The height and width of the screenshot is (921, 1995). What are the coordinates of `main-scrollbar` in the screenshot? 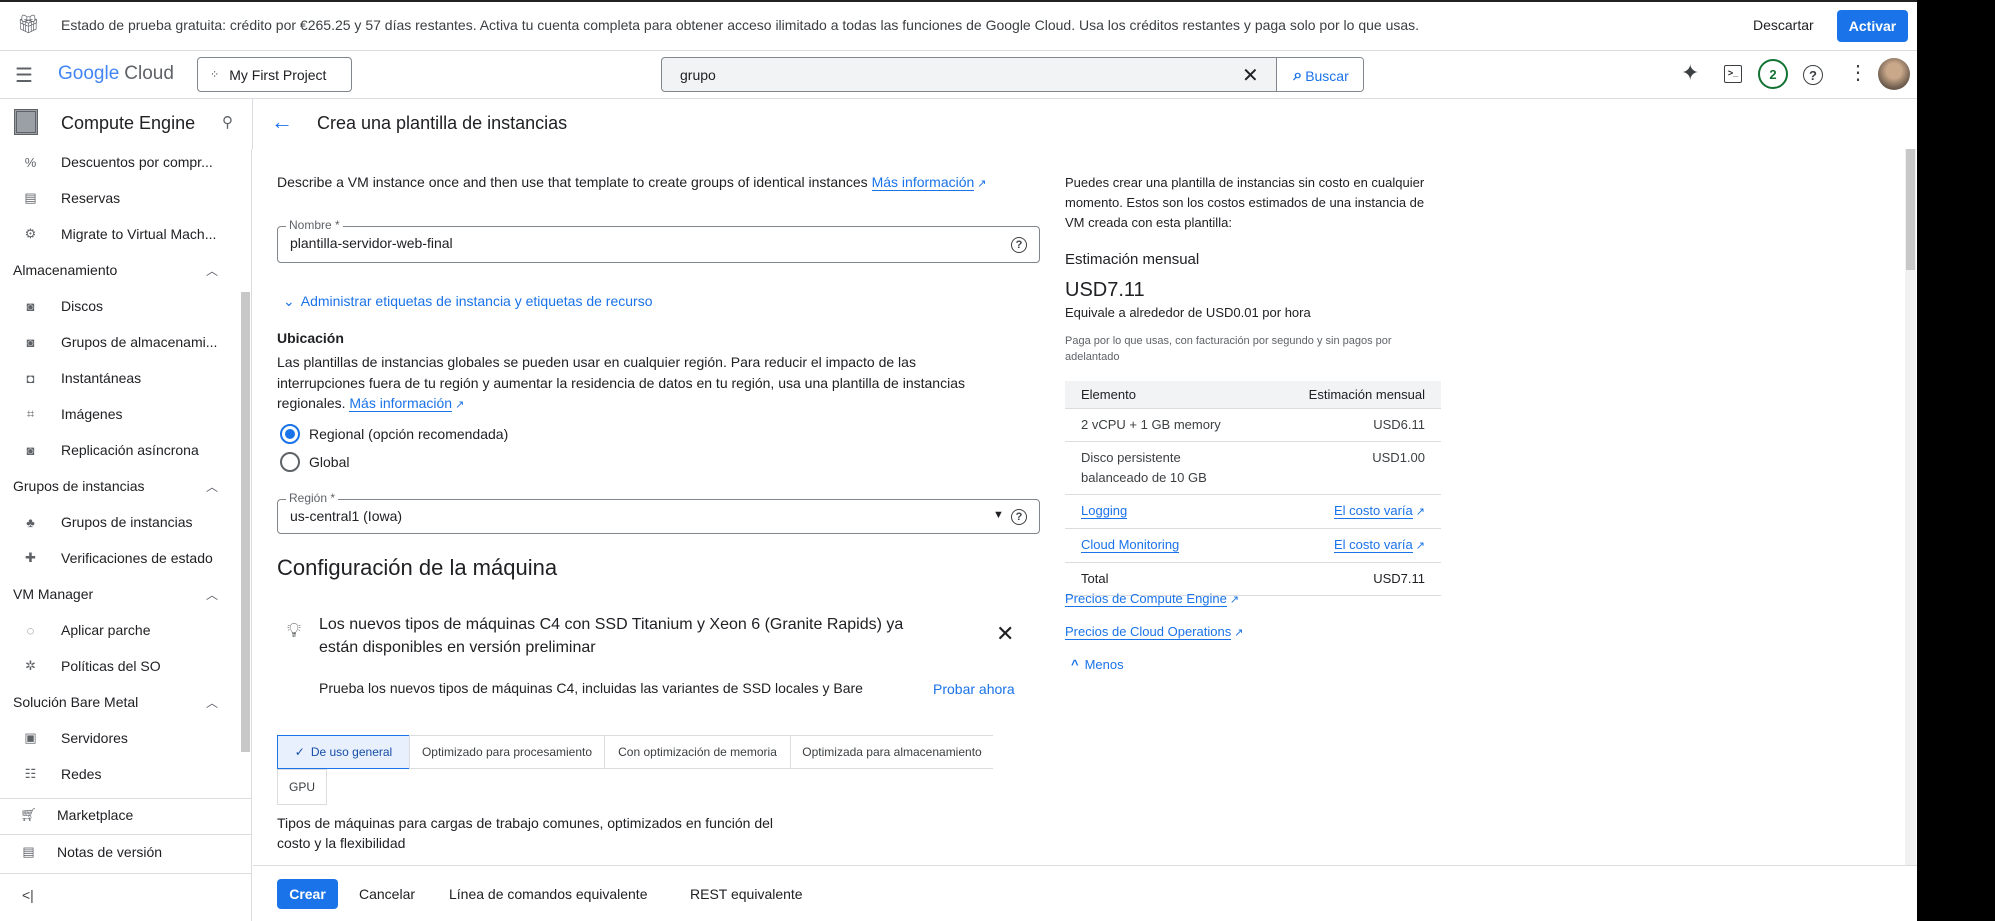 It's located at (1910, 507).